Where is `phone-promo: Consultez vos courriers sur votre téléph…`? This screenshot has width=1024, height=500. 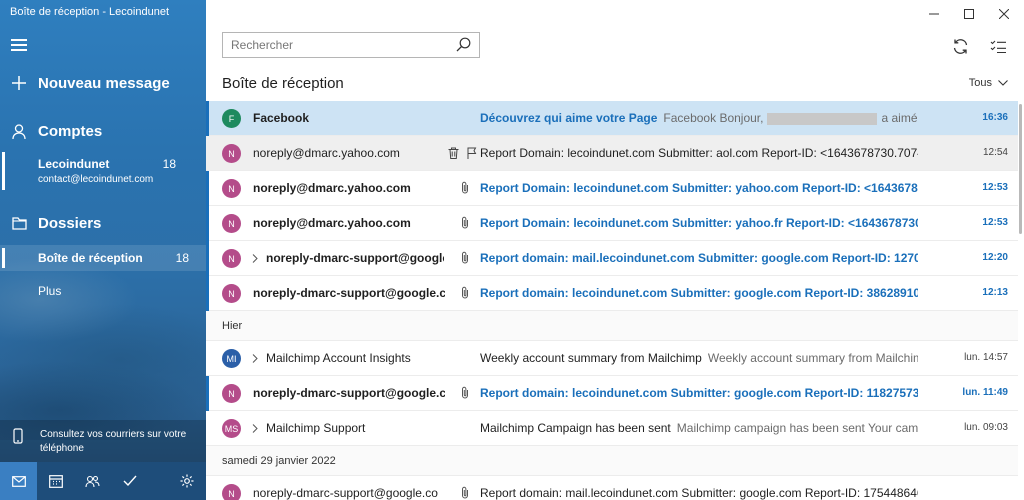 phone-promo: Consultez vos courriers sur votre téléph… is located at coordinates (103, 441).